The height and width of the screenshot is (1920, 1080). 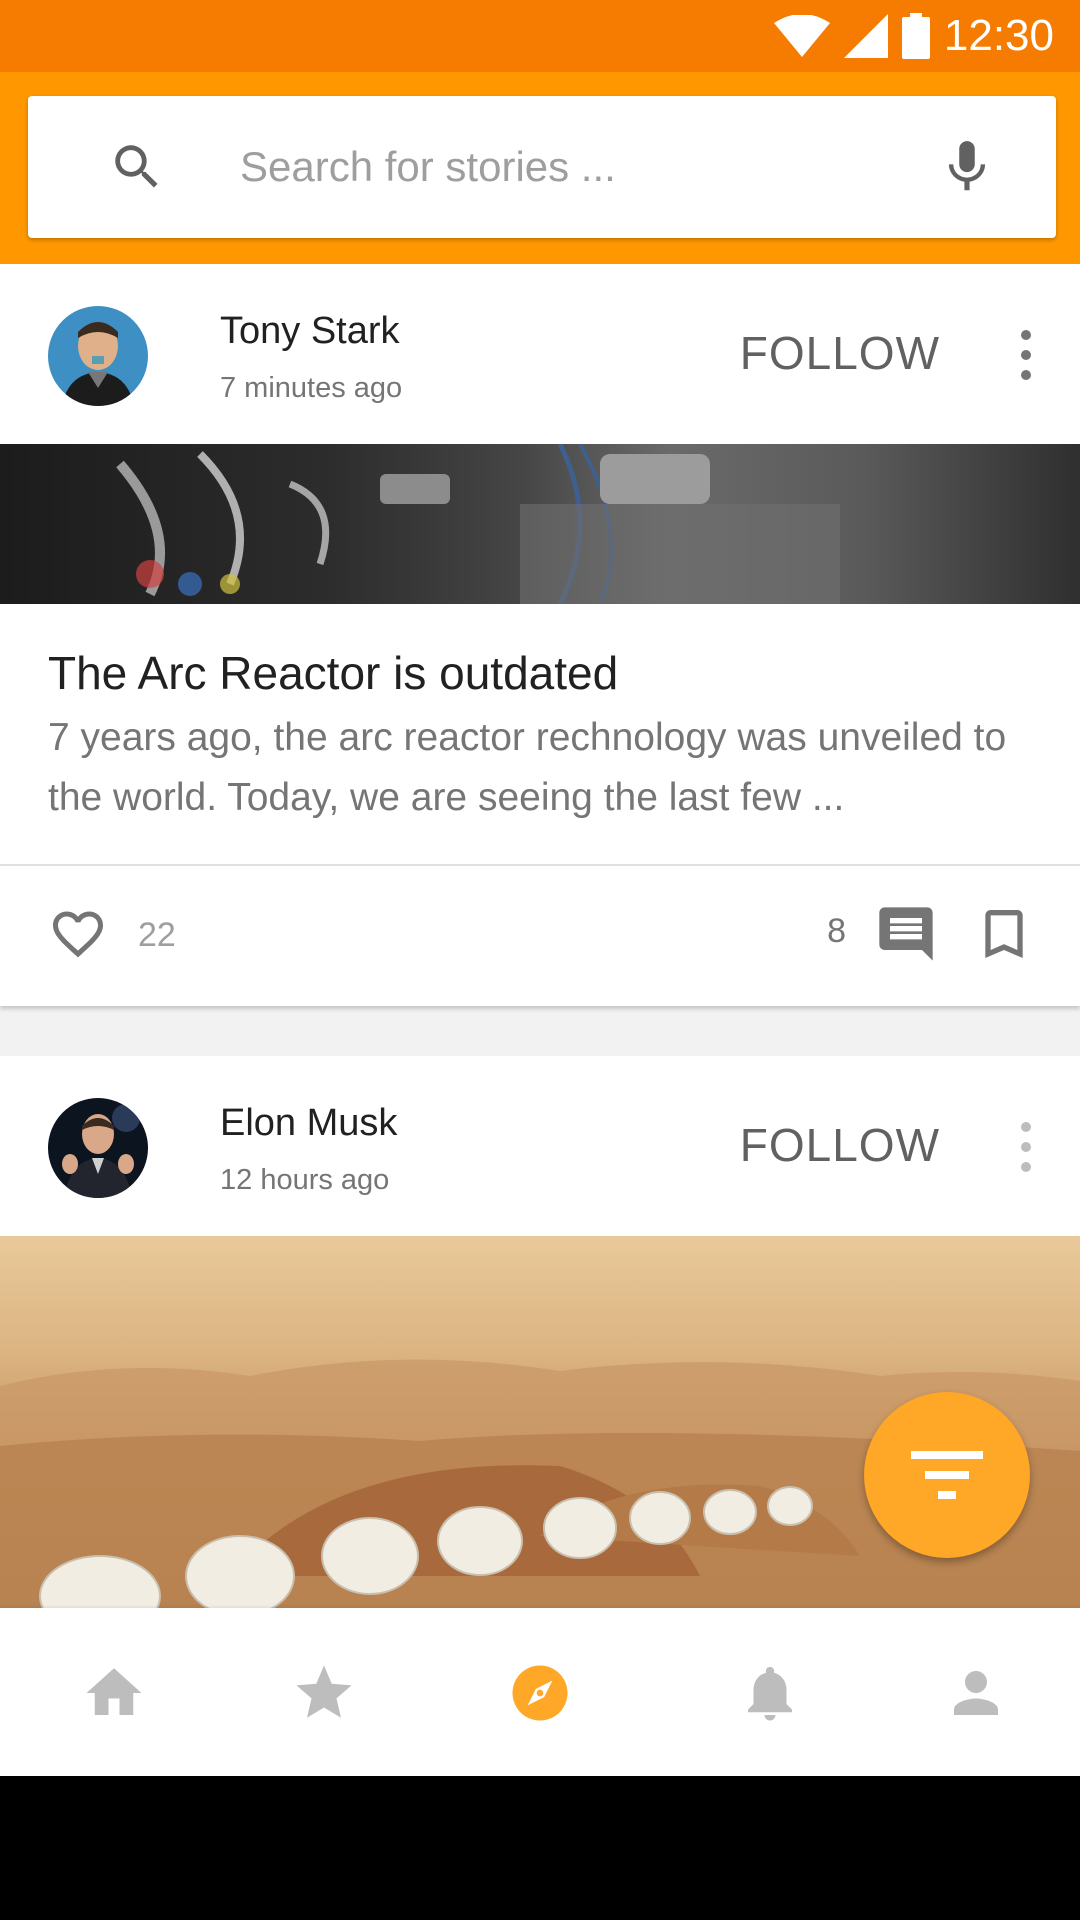 I want to click on bottom-navigation, so click(x=540, y=1692).